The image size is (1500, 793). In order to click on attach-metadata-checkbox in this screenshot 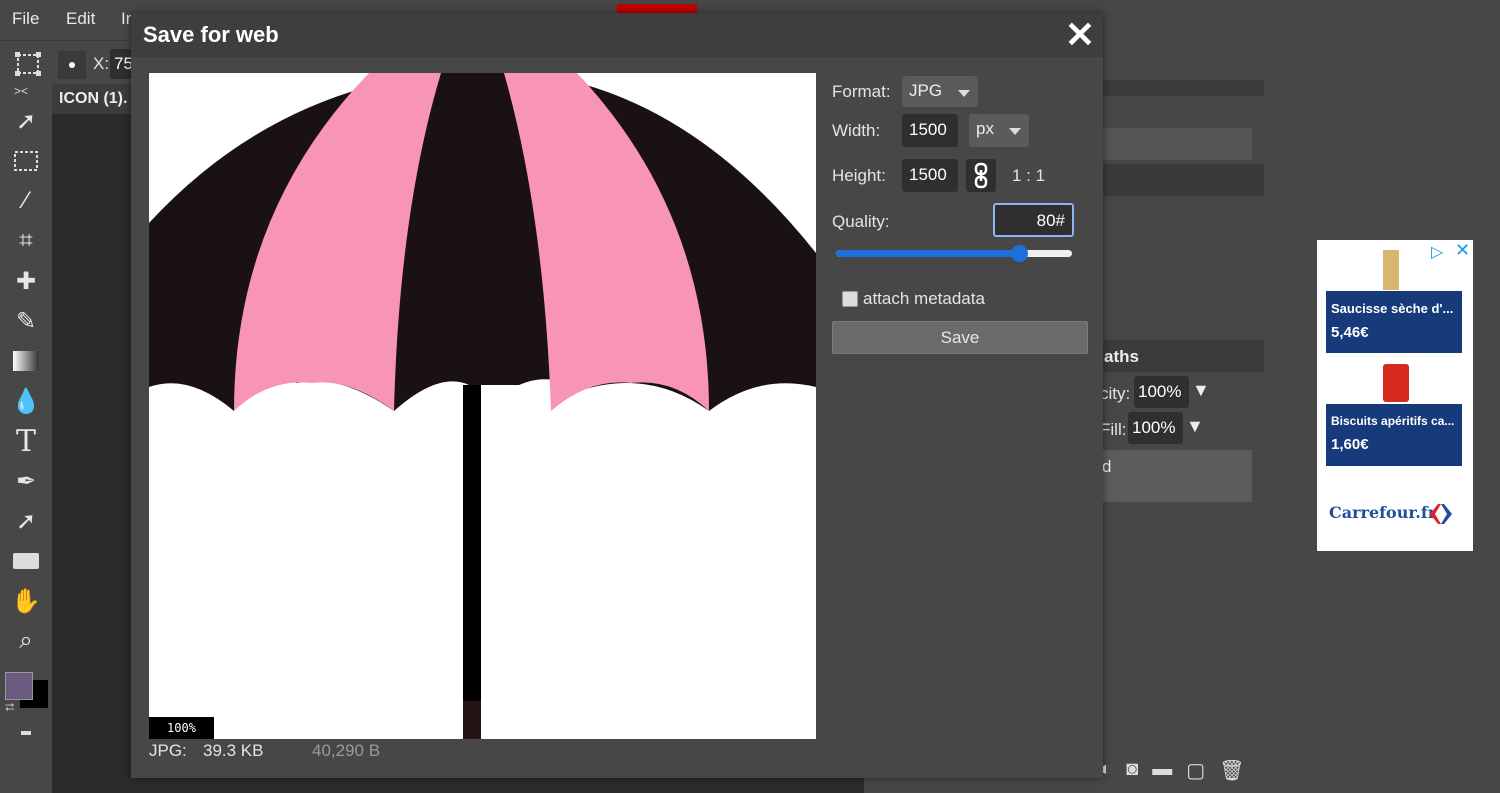, I will do `click(850, 299)`.